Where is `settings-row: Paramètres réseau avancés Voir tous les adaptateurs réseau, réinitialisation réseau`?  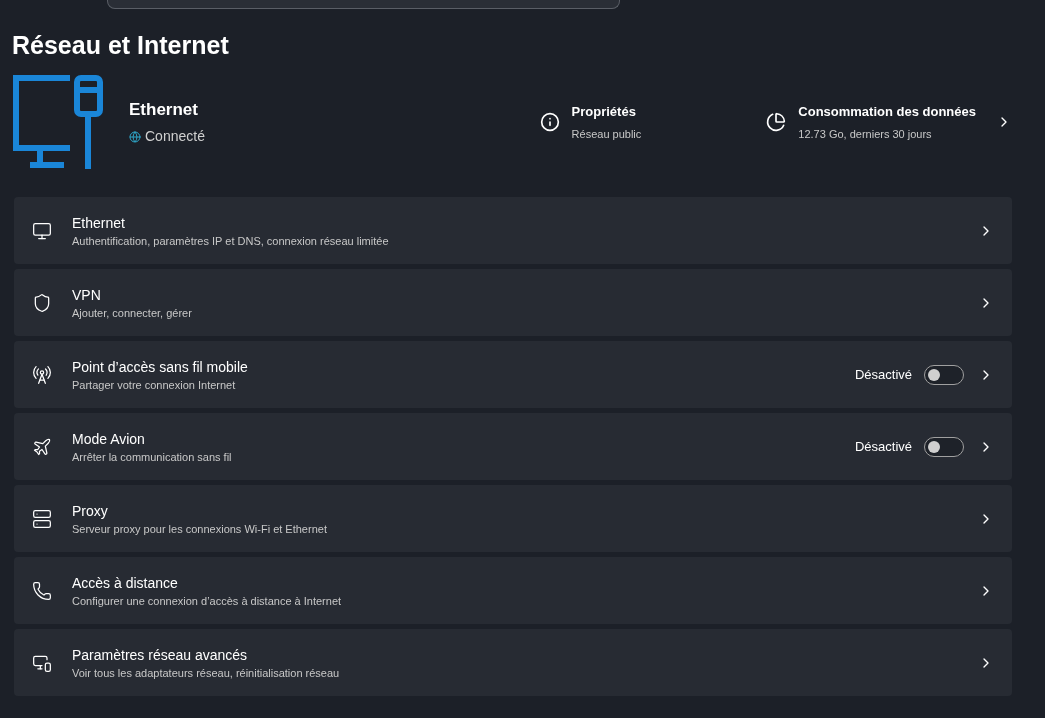 settings-row: Paramètres réseau avancés Voir tous les adaptateurs réseau, réinitialisation réseau is located at coordinates (513, 662).